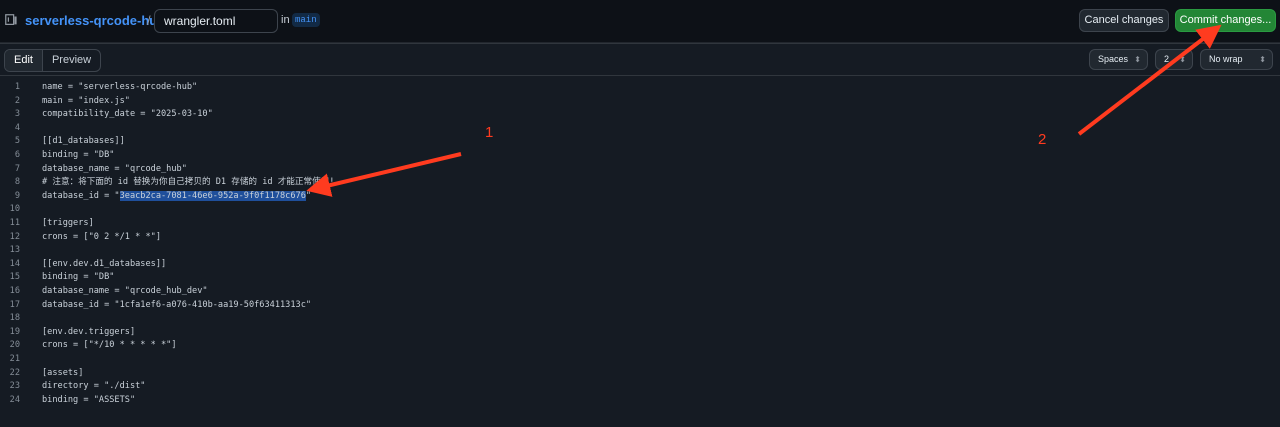  What do you see at coordinates (306, 20) in the screenshot?
I see `branch-badge: main` at bounding box center [306, 20].